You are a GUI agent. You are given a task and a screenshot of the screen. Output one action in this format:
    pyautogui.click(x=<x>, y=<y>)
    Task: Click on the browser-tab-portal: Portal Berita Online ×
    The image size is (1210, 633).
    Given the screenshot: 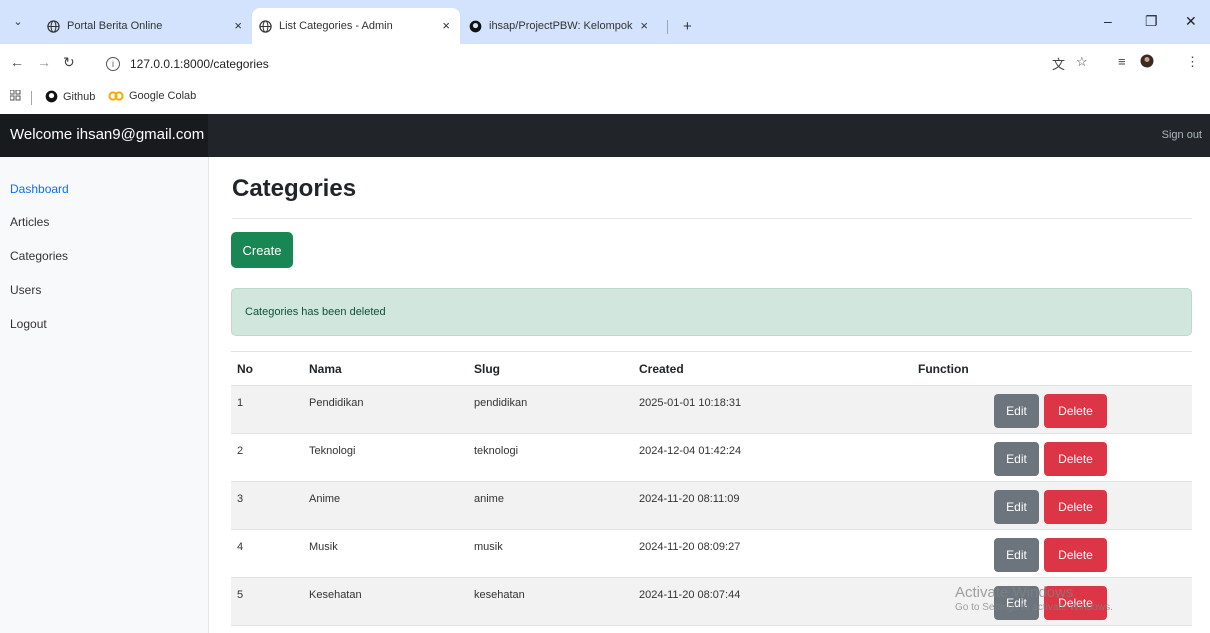 What is the action you would take?
    pyautogui.click(x=149, y=26)
    